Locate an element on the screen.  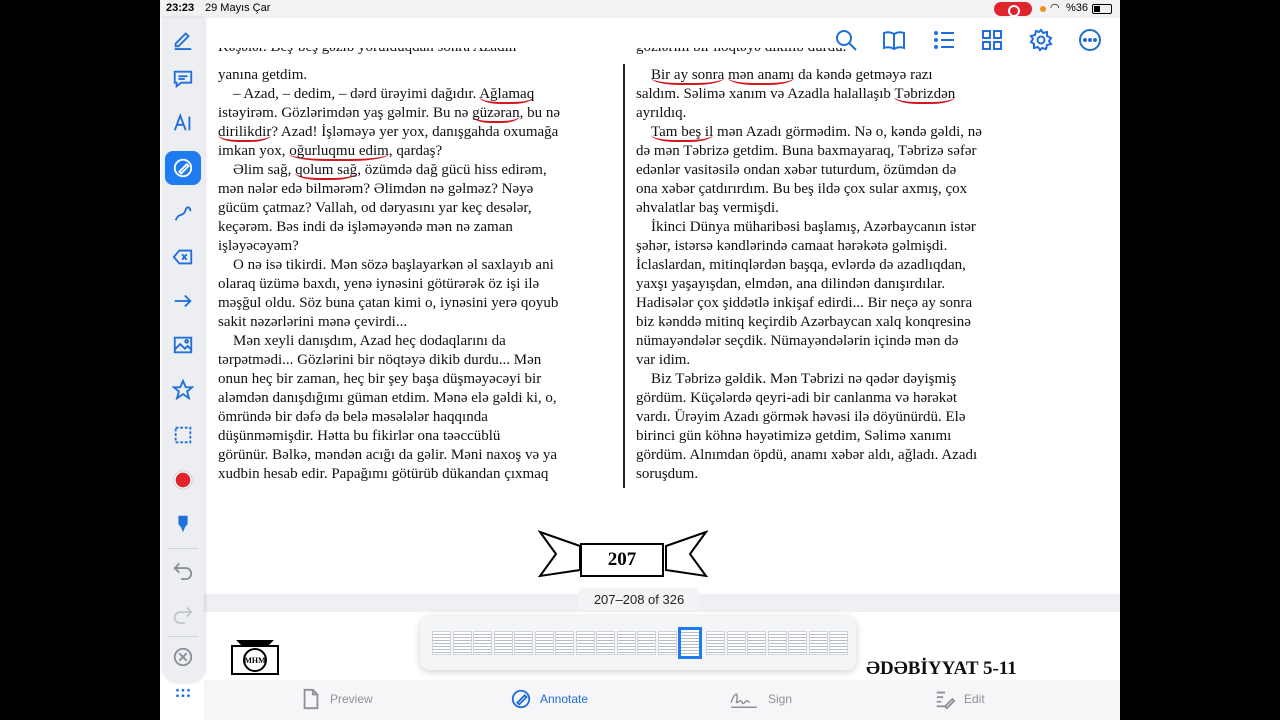
mode-bar: Preview Annotate Sign Edit is located at coordinates (662, 700).